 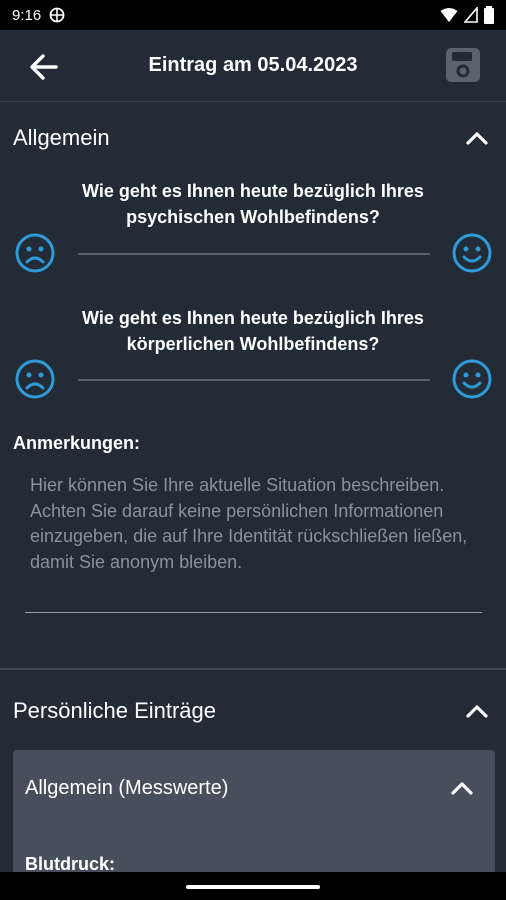 I want to click on question-physical-line1: Wie geht es Ihnen heute bezüglich Ihres, so click(x=253, y=318).